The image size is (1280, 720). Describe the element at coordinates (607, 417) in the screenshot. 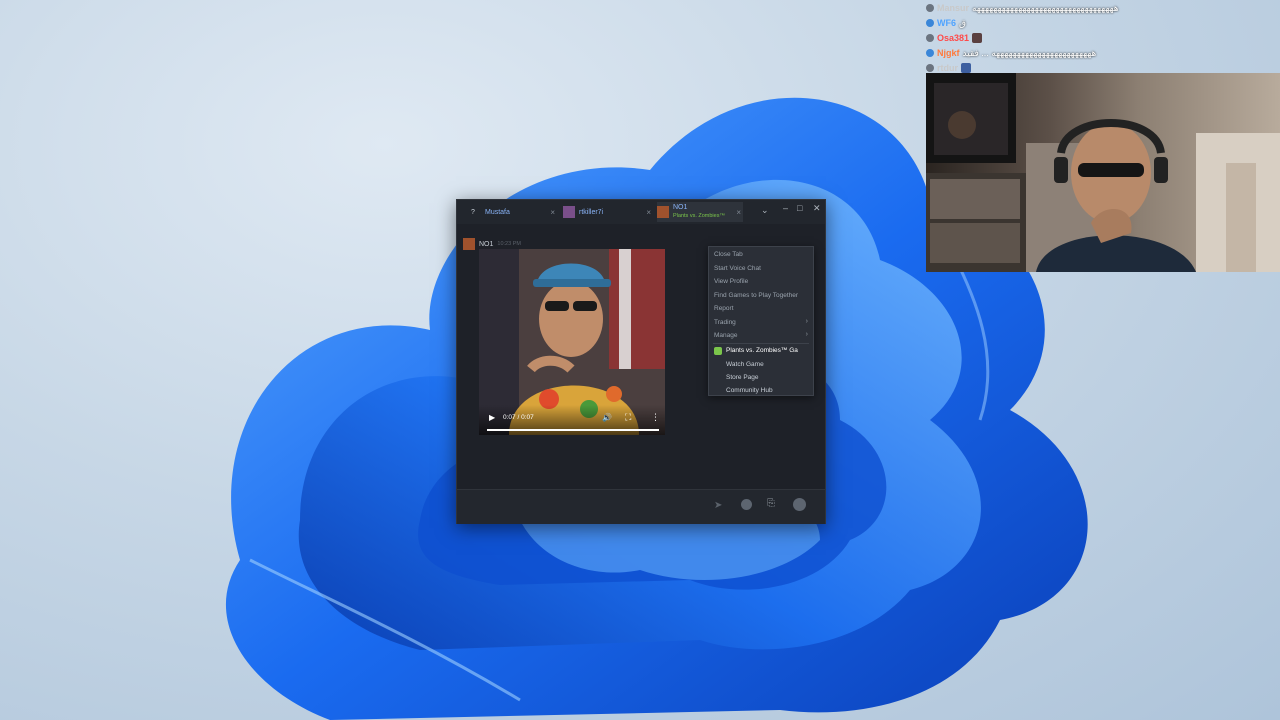

I see `volume-icon: 🔊` at that location.